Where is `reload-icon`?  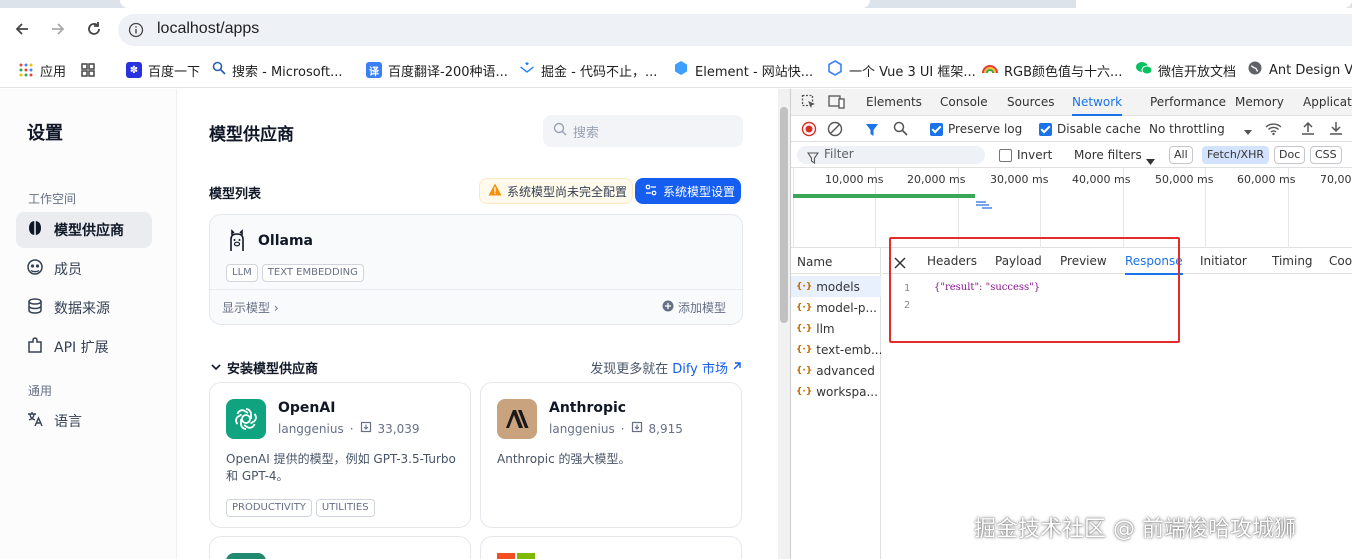 reload-icon is located at coordinates (94, 29).